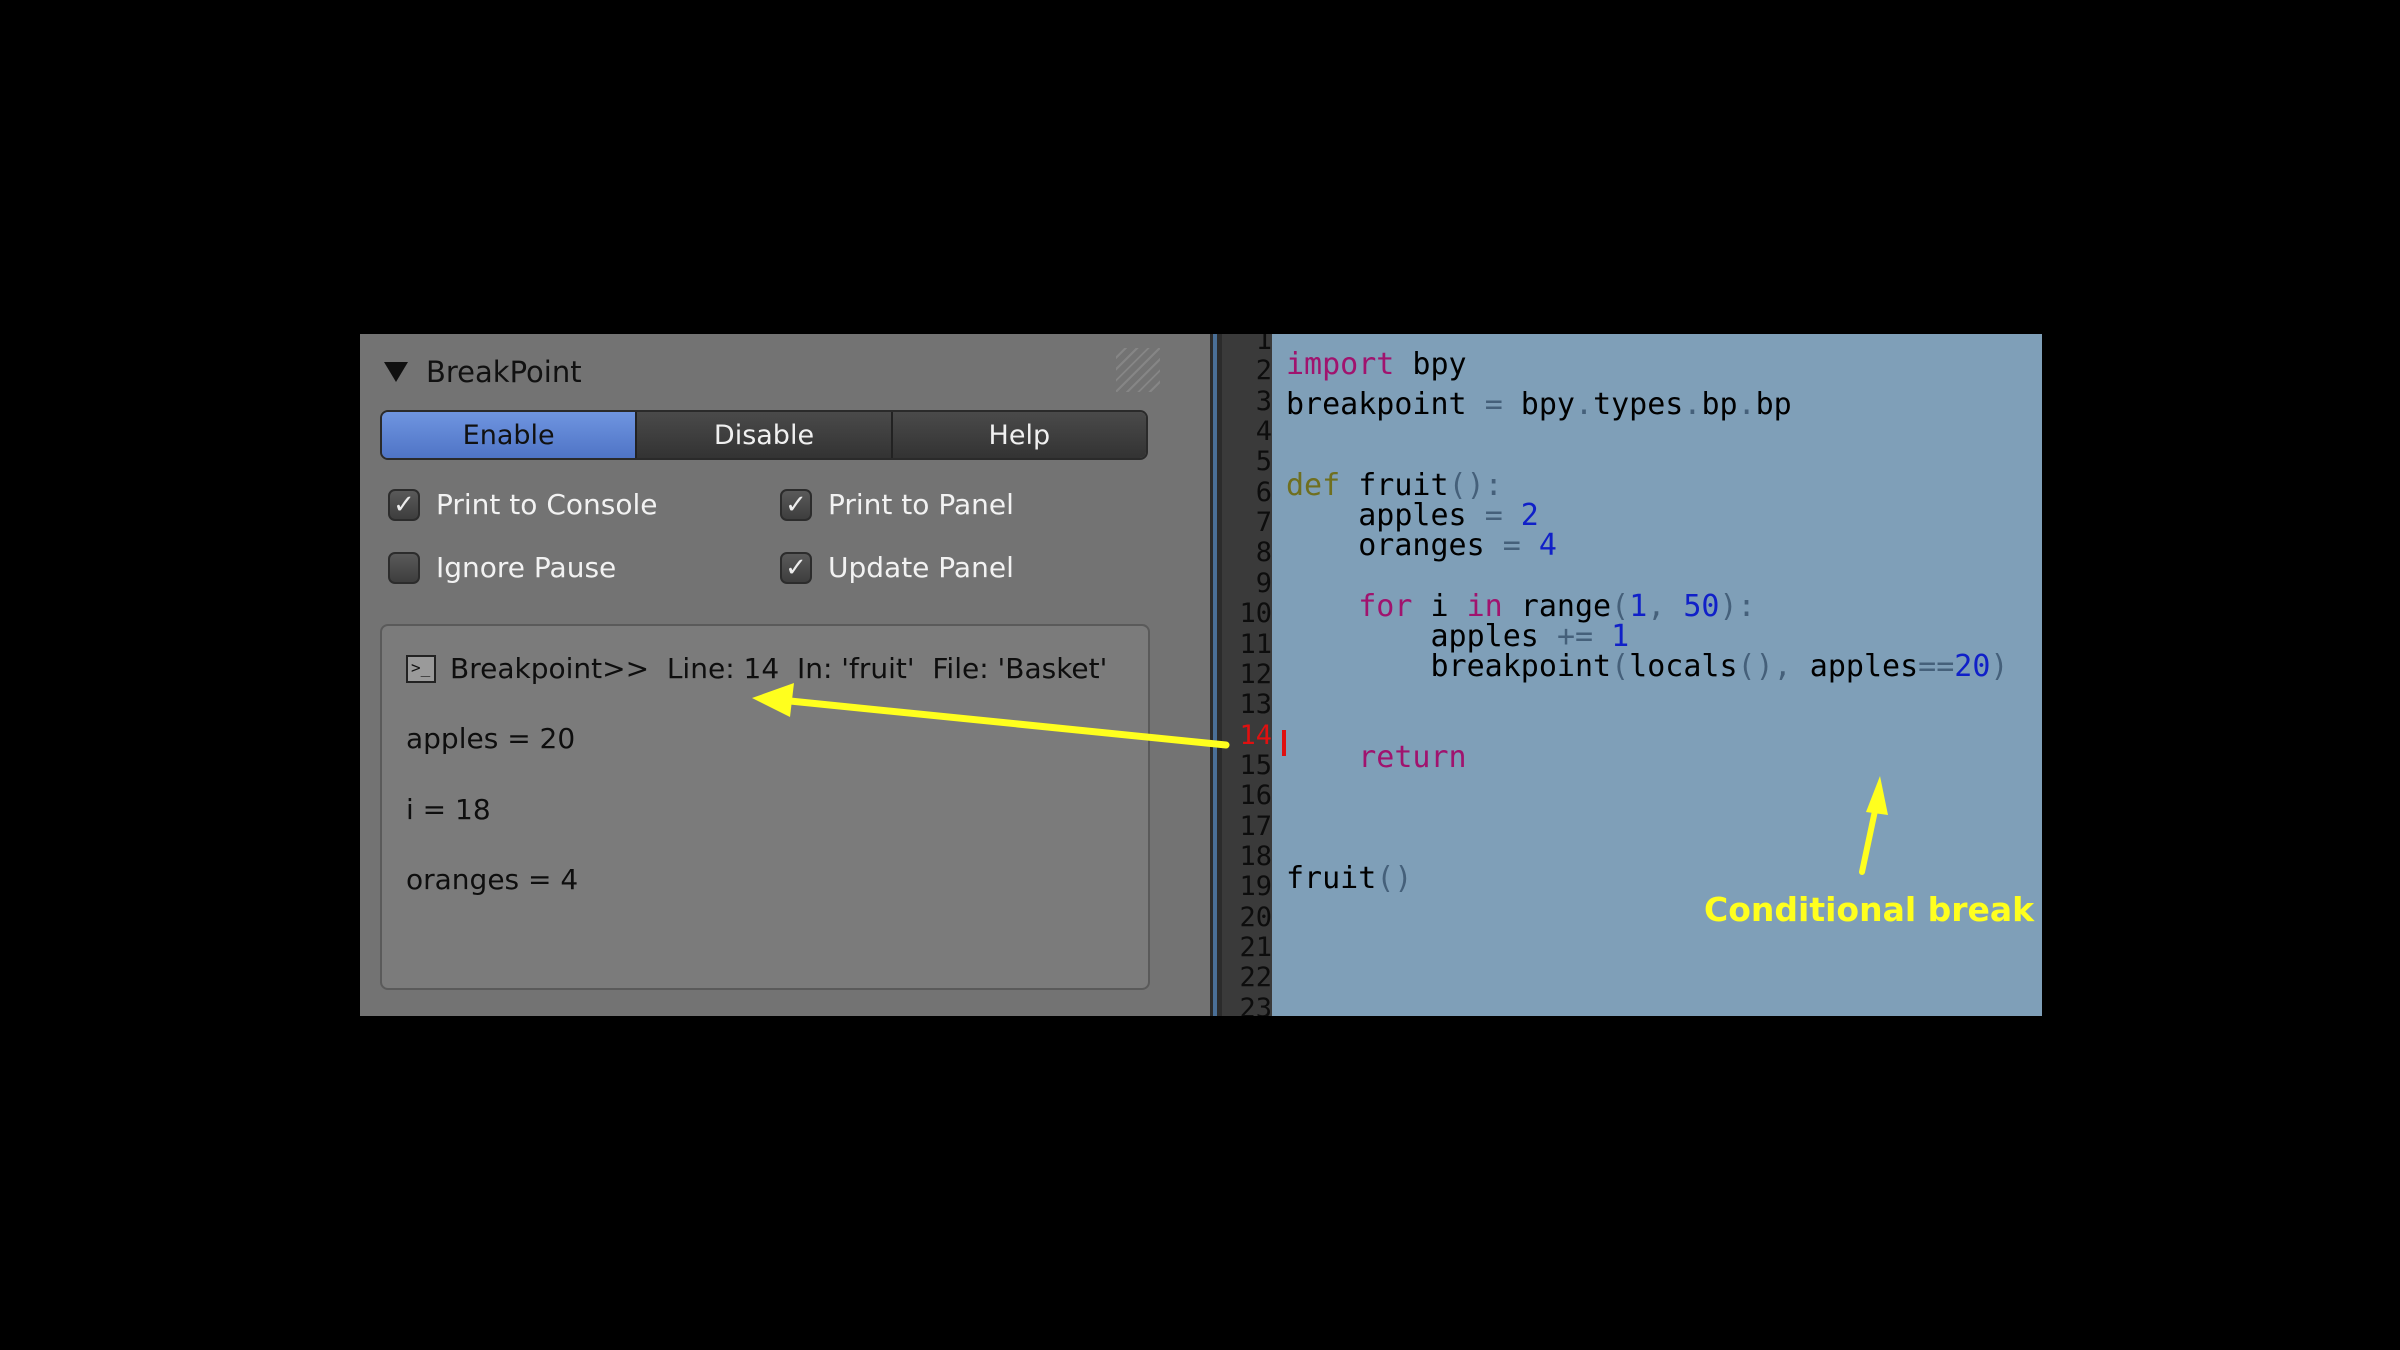  Describe the element at coordinates (448, 809) in the screenshot. I see `output-line-i: i = 18` at that location.